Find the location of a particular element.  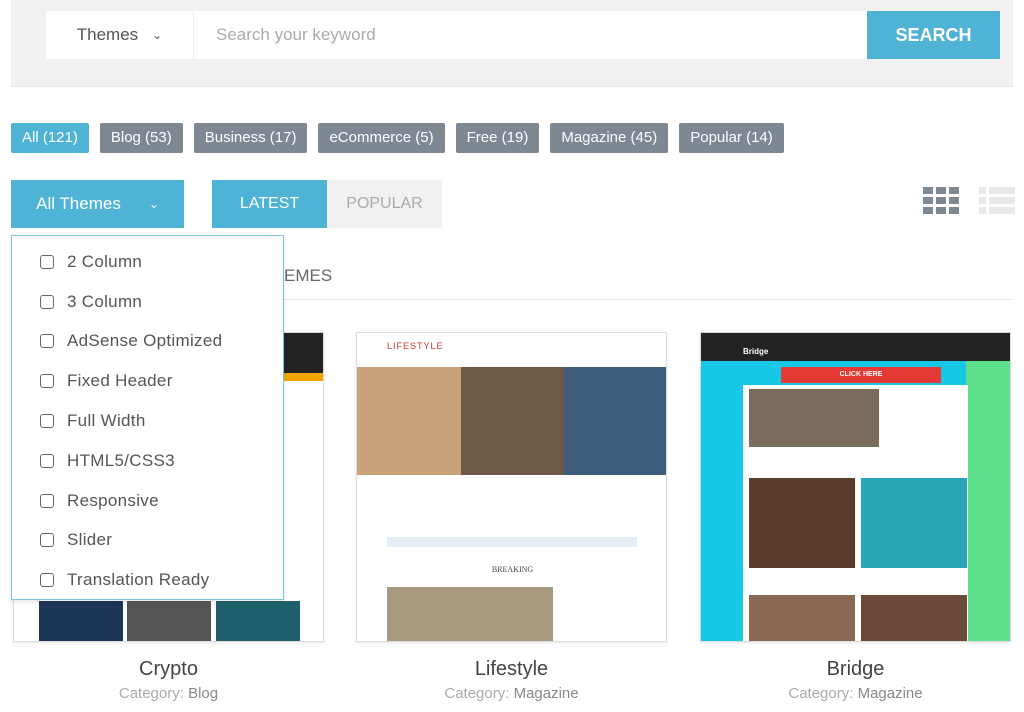

option-adsense-optimized: AdSense Optimized is located at coordinates (147, 342).